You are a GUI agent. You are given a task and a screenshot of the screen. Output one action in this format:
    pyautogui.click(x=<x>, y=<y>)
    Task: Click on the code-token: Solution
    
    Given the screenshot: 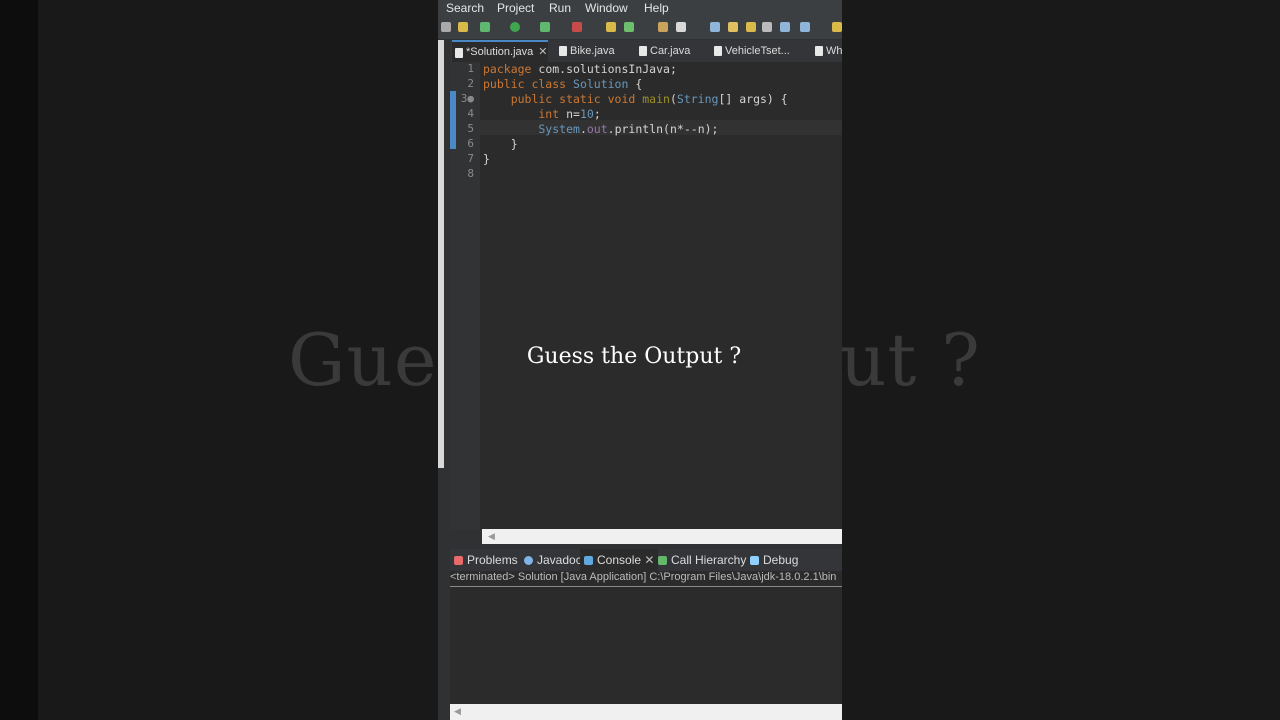 What is the action you would take?
    pyautogui.click(x=604, y=84)
    